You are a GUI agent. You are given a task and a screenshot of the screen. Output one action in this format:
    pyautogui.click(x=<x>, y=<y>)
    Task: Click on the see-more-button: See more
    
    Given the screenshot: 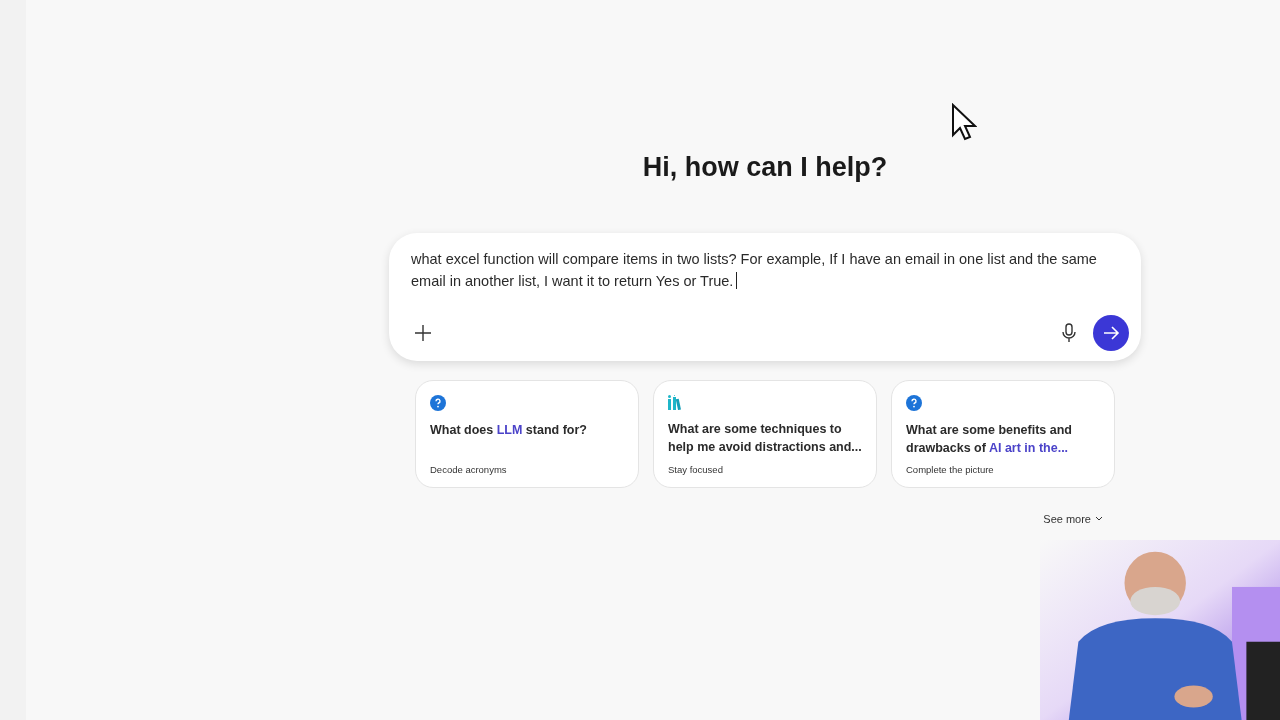 What is the action you would take?
    pyautogui.click(x=1073, y=519)
    